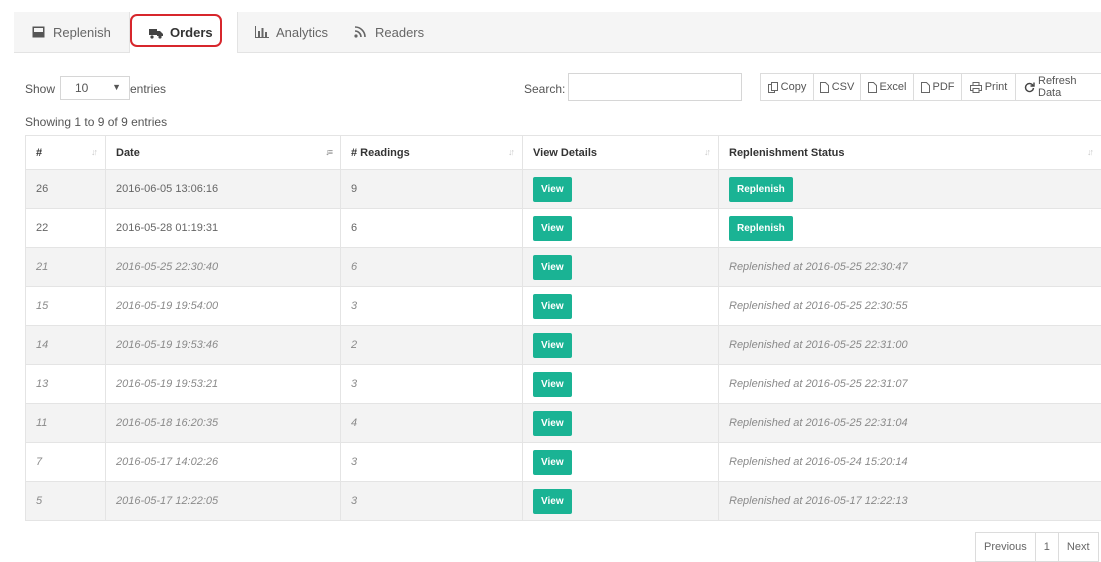  I want to click on copy-icon, so click(773, 87).